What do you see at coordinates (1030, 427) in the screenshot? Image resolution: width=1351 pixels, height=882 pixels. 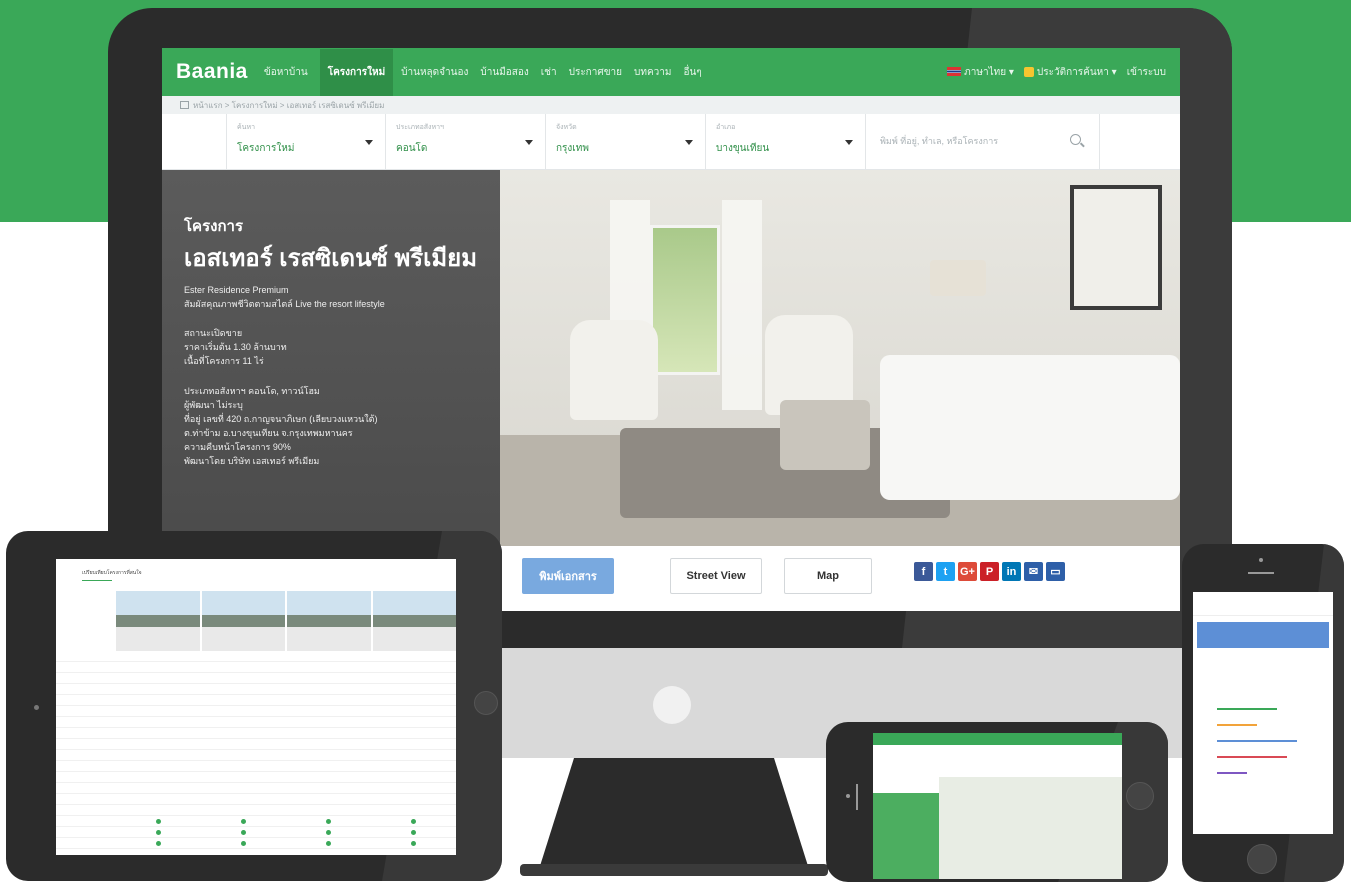 I see `photo-sofa` at bounding box center [1030, 427].